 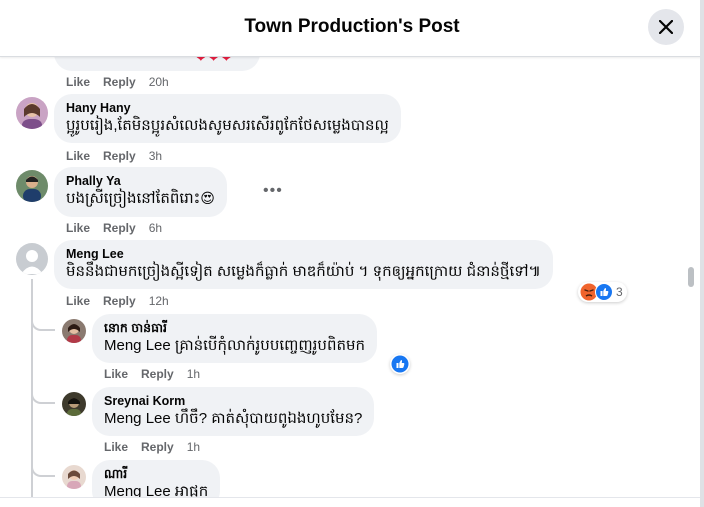 What do you see at coordinates (214, 61) in the screenshot?
I see `heart-emojis: ❤❤❤` at bounding box center [214, 61].